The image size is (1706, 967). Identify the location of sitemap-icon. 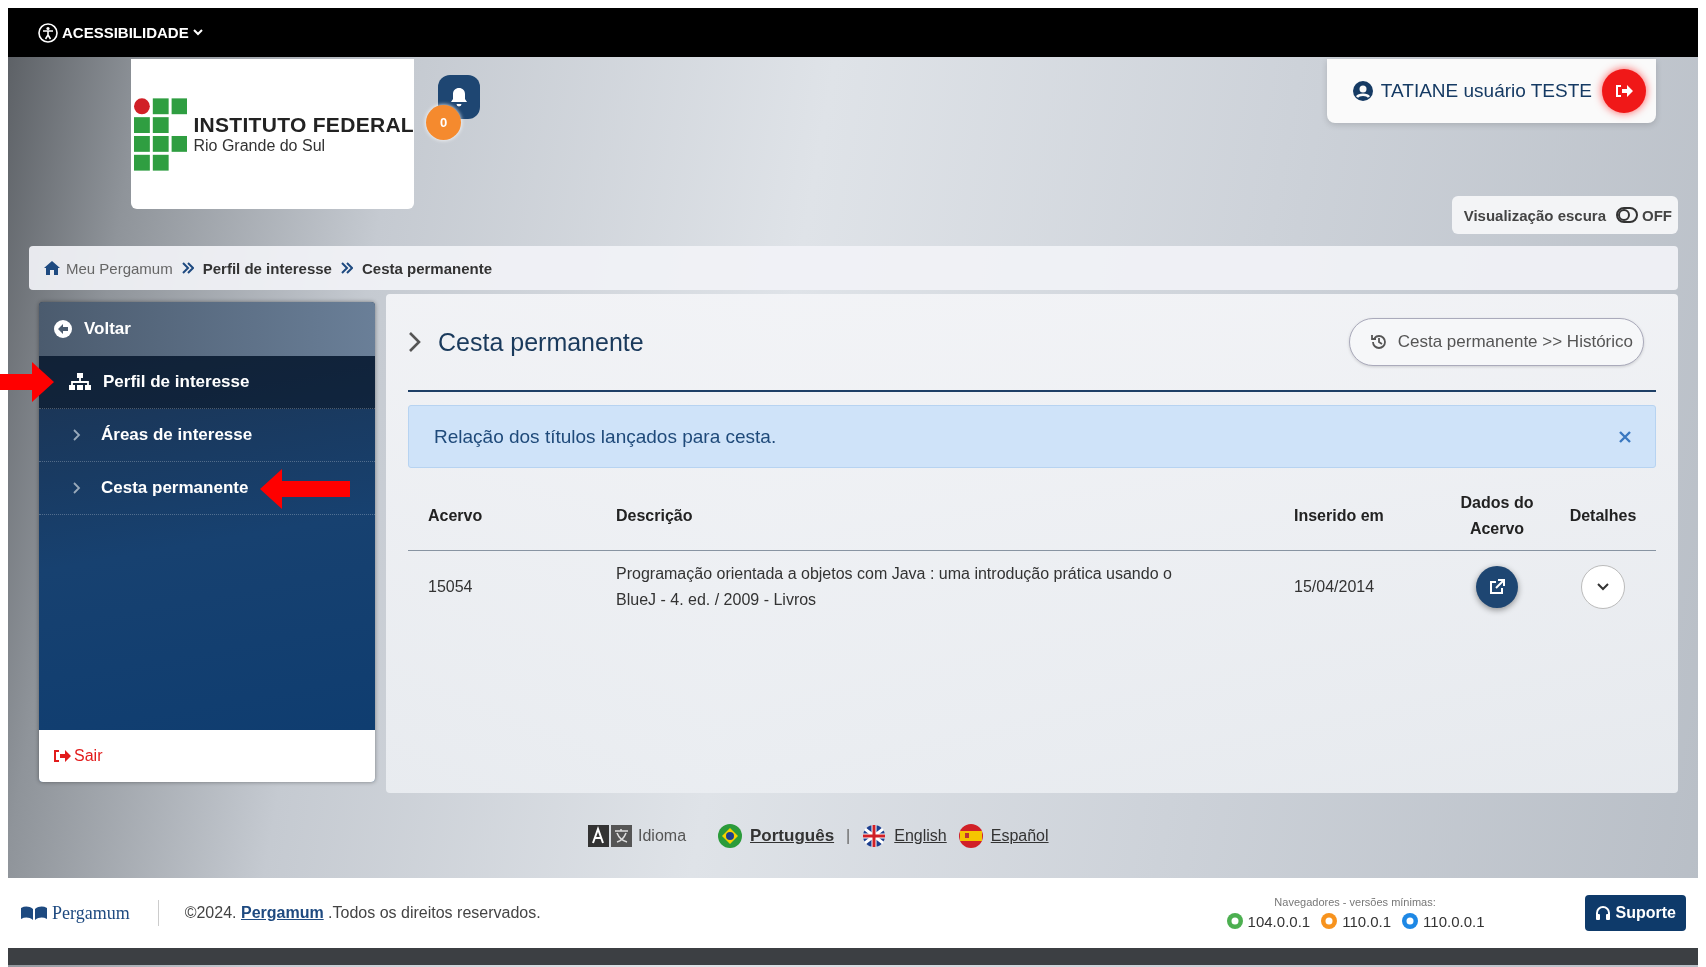
(80, 382).